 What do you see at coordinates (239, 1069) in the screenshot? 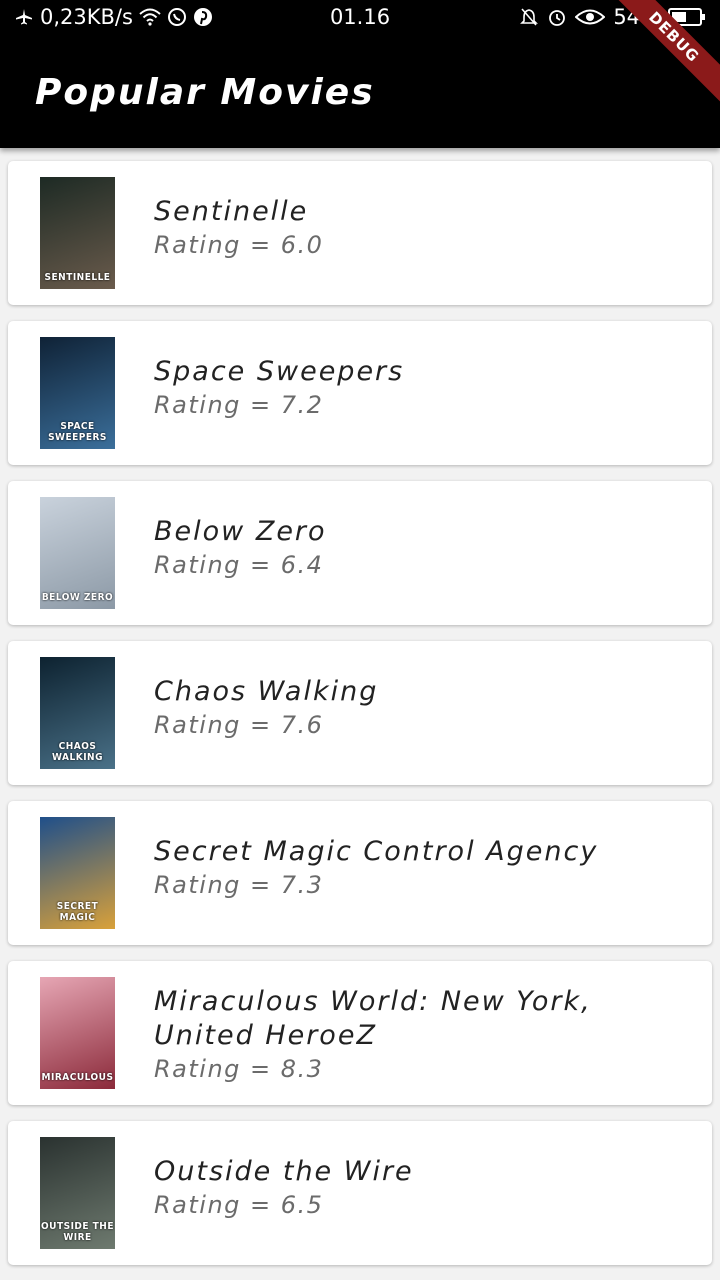
I see `movie-rating: Rating = 8.3` at bounding box center [239, 1069].